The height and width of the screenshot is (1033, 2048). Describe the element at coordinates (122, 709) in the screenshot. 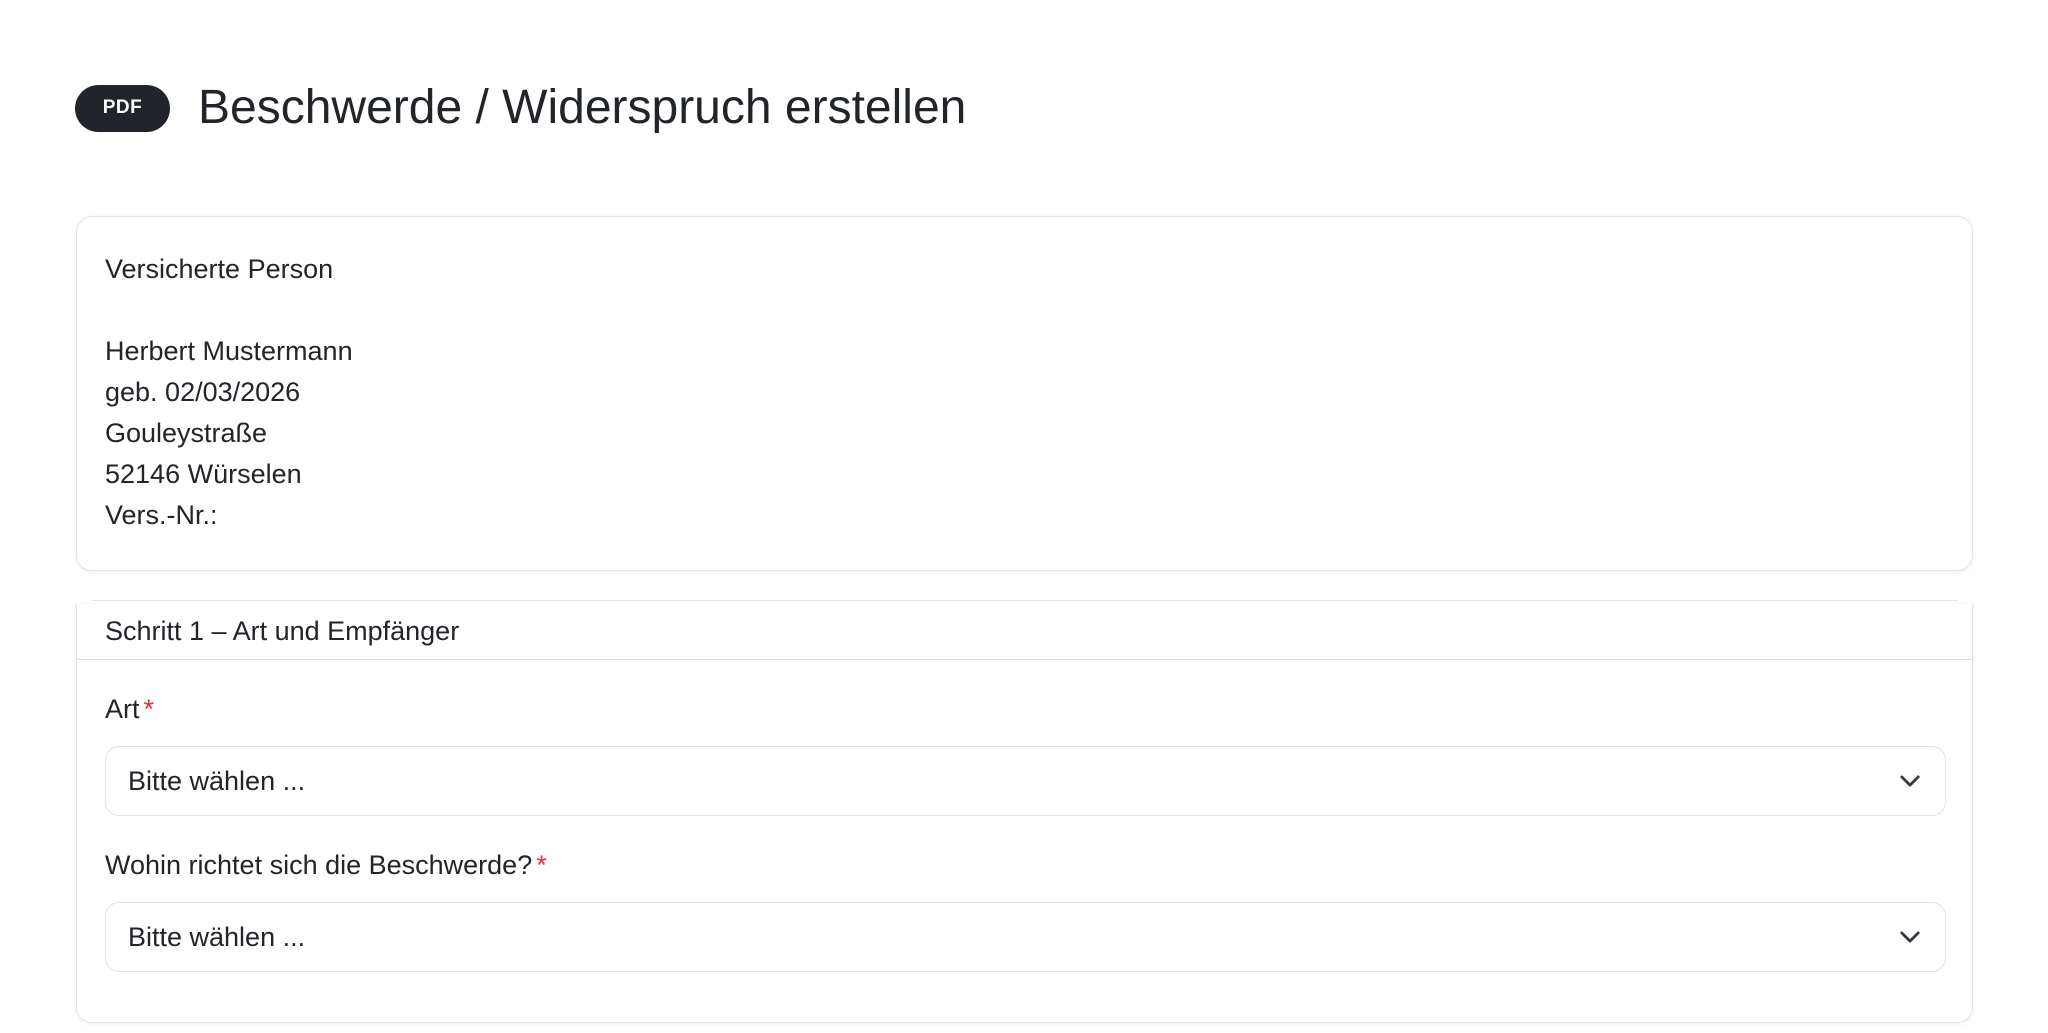

I see `field-art-label-text: Art` at that location.